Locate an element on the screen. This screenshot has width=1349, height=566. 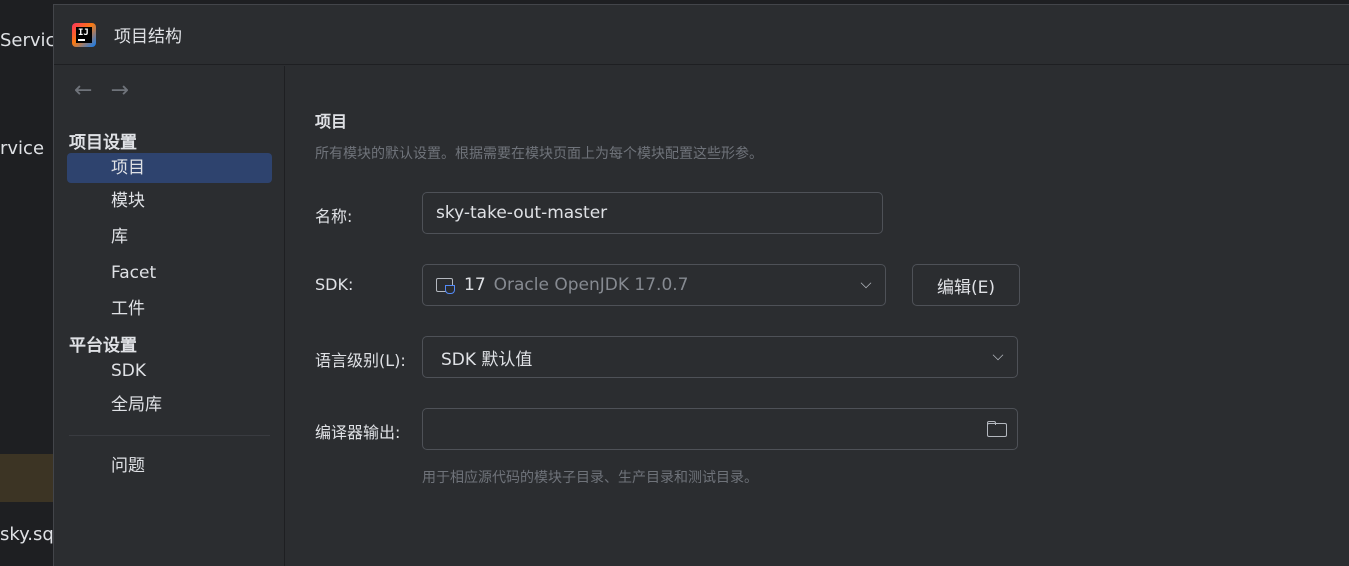
back-arrow-icon: ← is located at coordinates (83, 90).